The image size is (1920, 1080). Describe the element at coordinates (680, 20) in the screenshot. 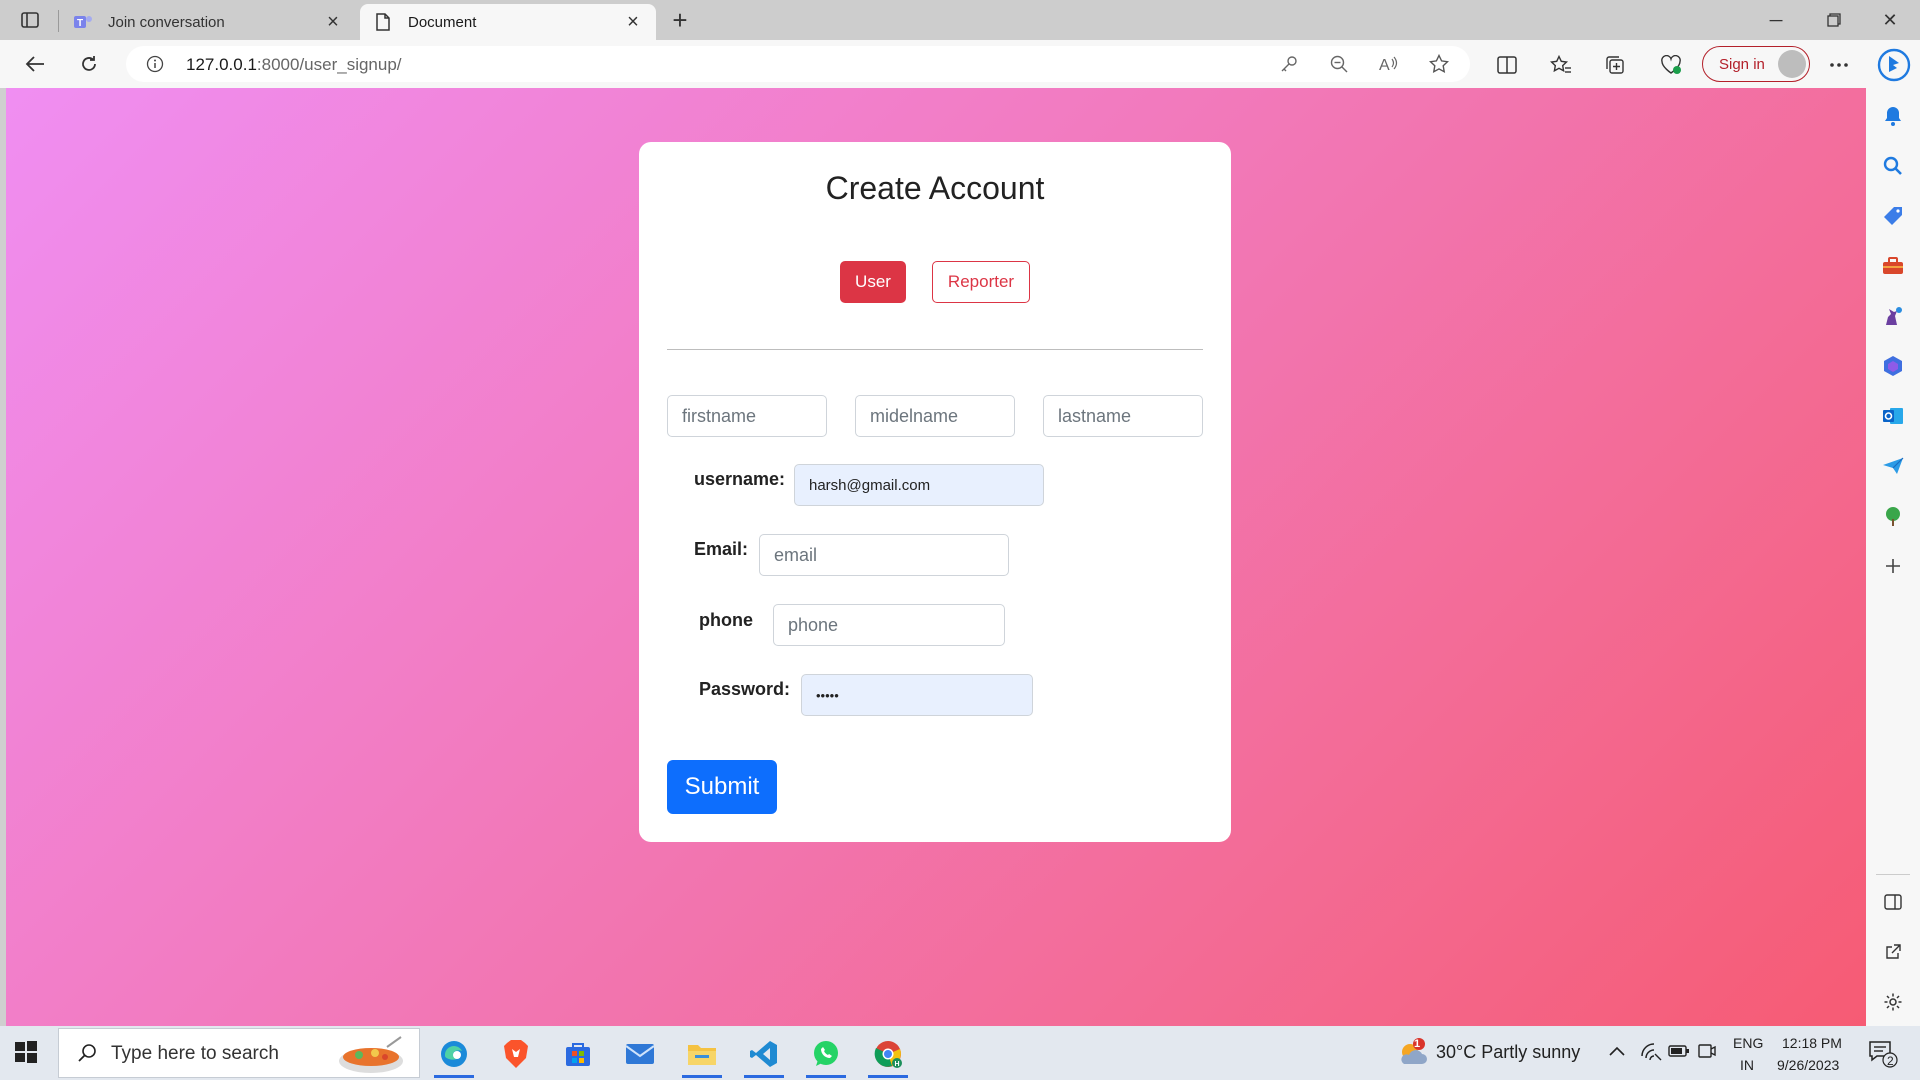

I see `new-tab-button: +` at that location.